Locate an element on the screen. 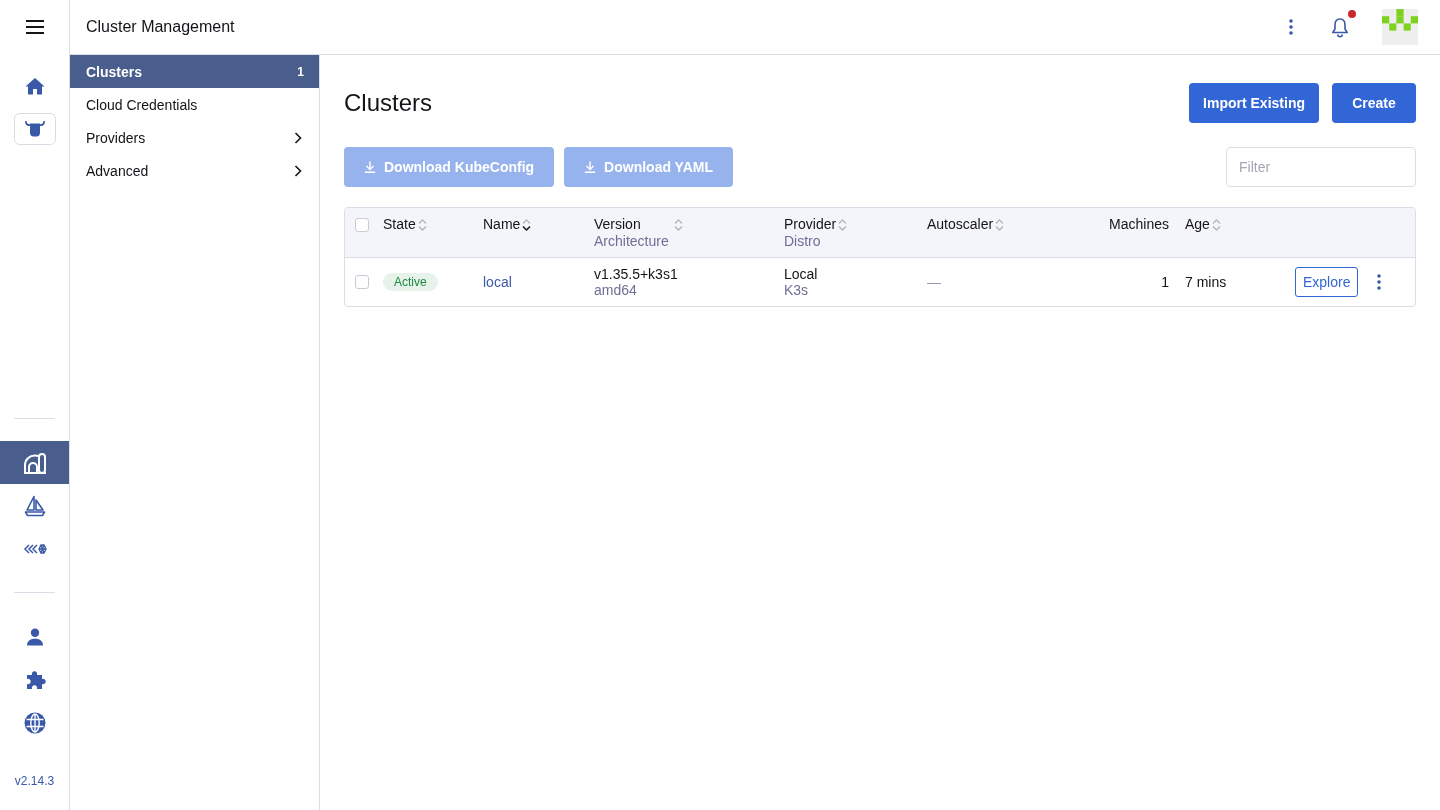 The width and height of the screenshot is (1440, 810). version-text: v1.35.5+k3s1 is located at coordinates (636, 274).